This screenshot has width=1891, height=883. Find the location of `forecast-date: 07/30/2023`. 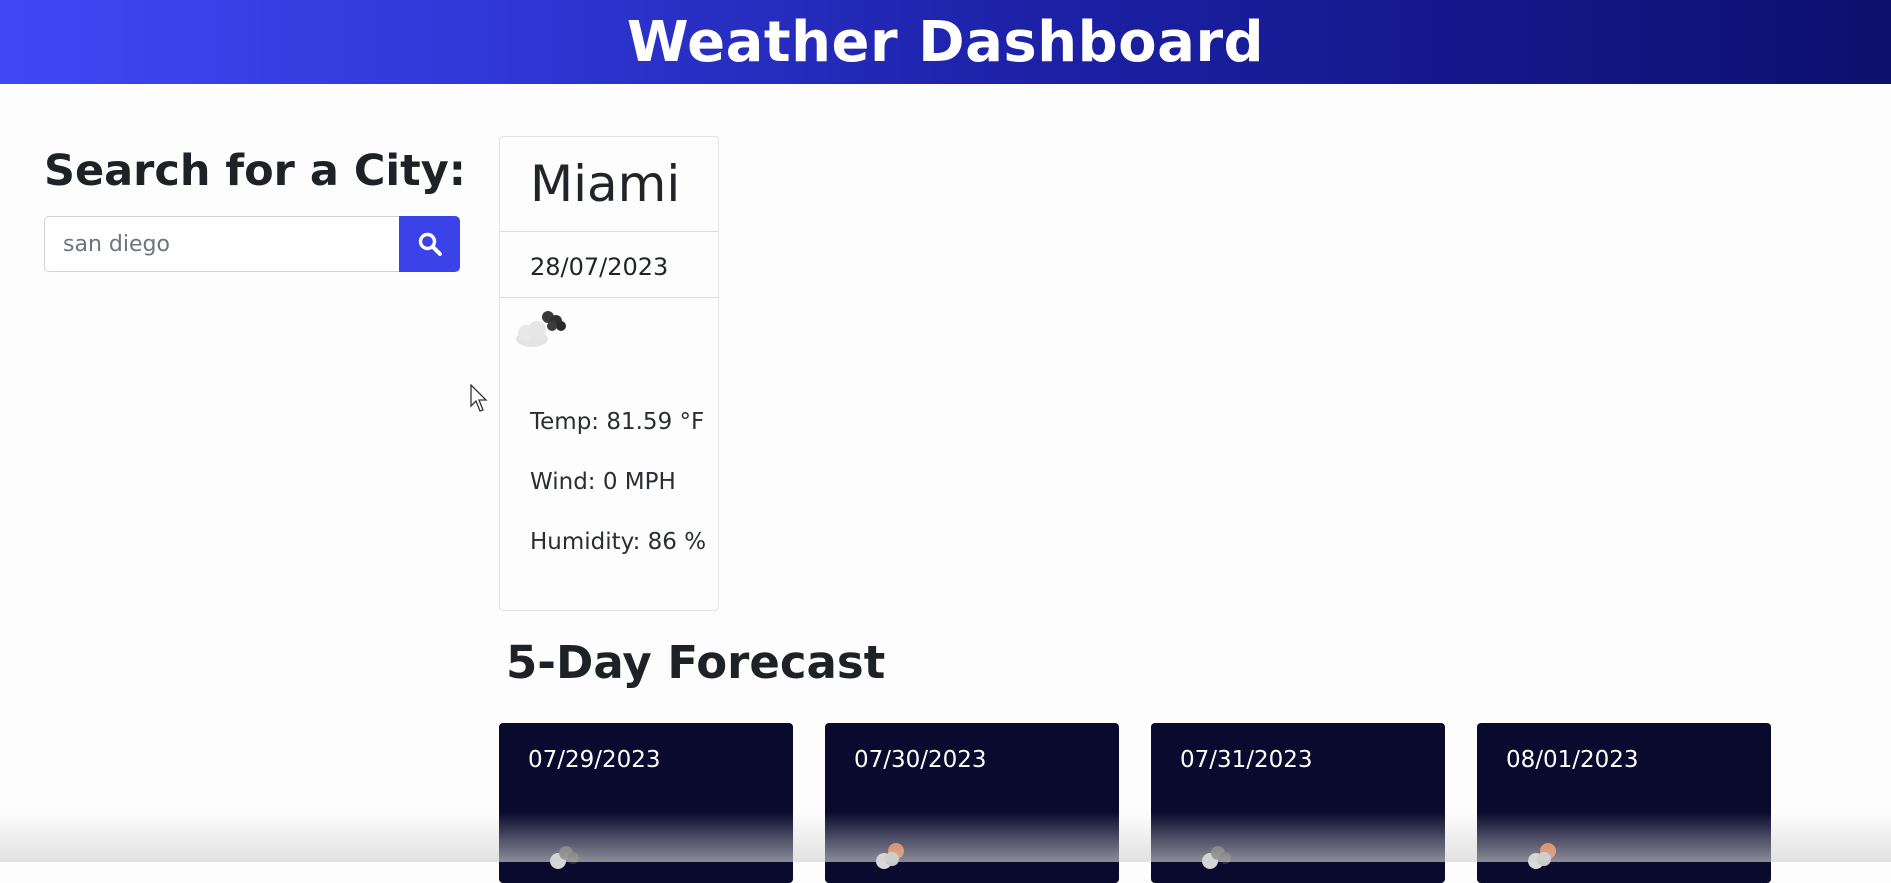

forecast-date: 07/30/2023 is located at coordinates (920, 760).